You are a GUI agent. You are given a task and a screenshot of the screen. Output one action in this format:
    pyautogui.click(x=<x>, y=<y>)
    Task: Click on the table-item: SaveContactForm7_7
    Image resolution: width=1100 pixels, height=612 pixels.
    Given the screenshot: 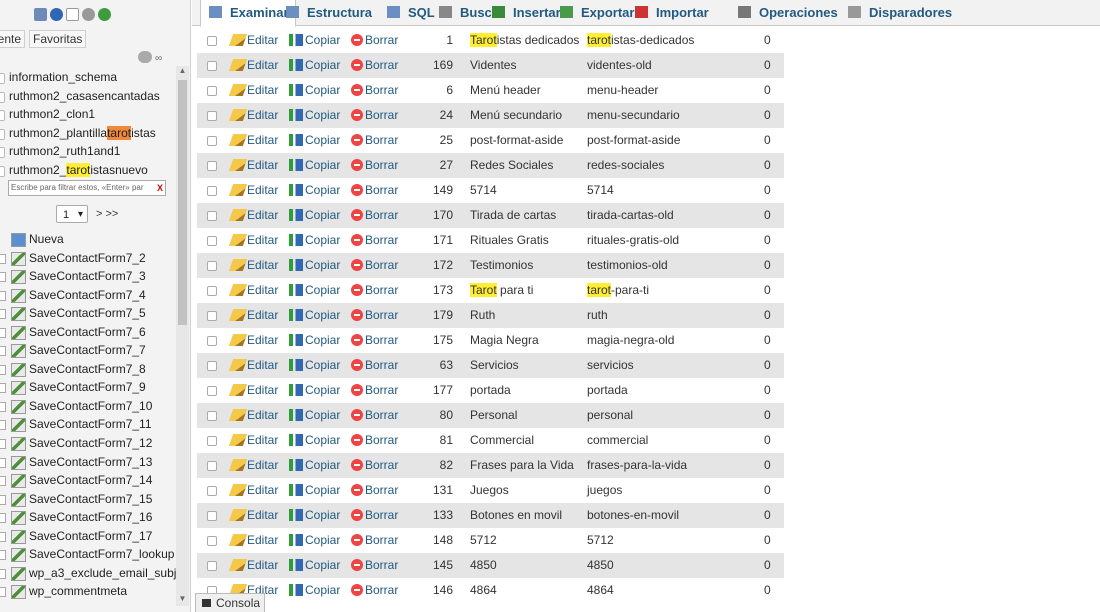 What is the action you would take?
    pyautogui.click(x=89, y=350)
    